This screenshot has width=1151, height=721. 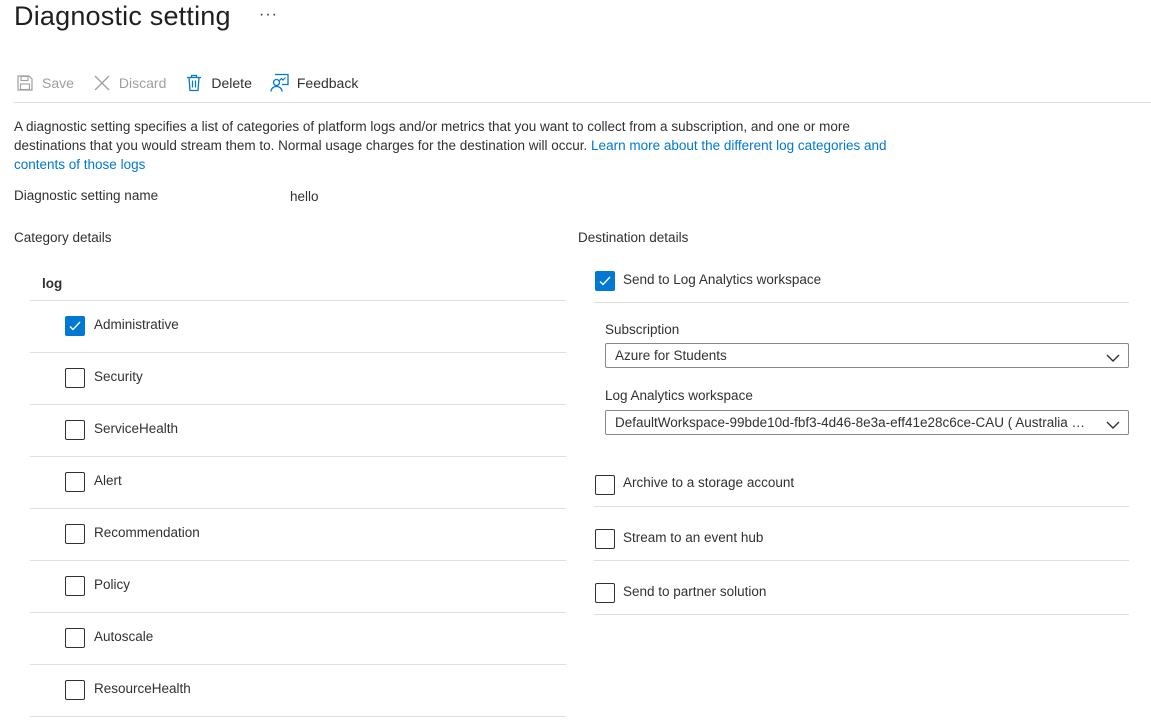 What do you see at coordinates (86, 195) in the screenshot?
I see `setting-name-label: Diagnostic setting name` at bounding box center [86, 195].